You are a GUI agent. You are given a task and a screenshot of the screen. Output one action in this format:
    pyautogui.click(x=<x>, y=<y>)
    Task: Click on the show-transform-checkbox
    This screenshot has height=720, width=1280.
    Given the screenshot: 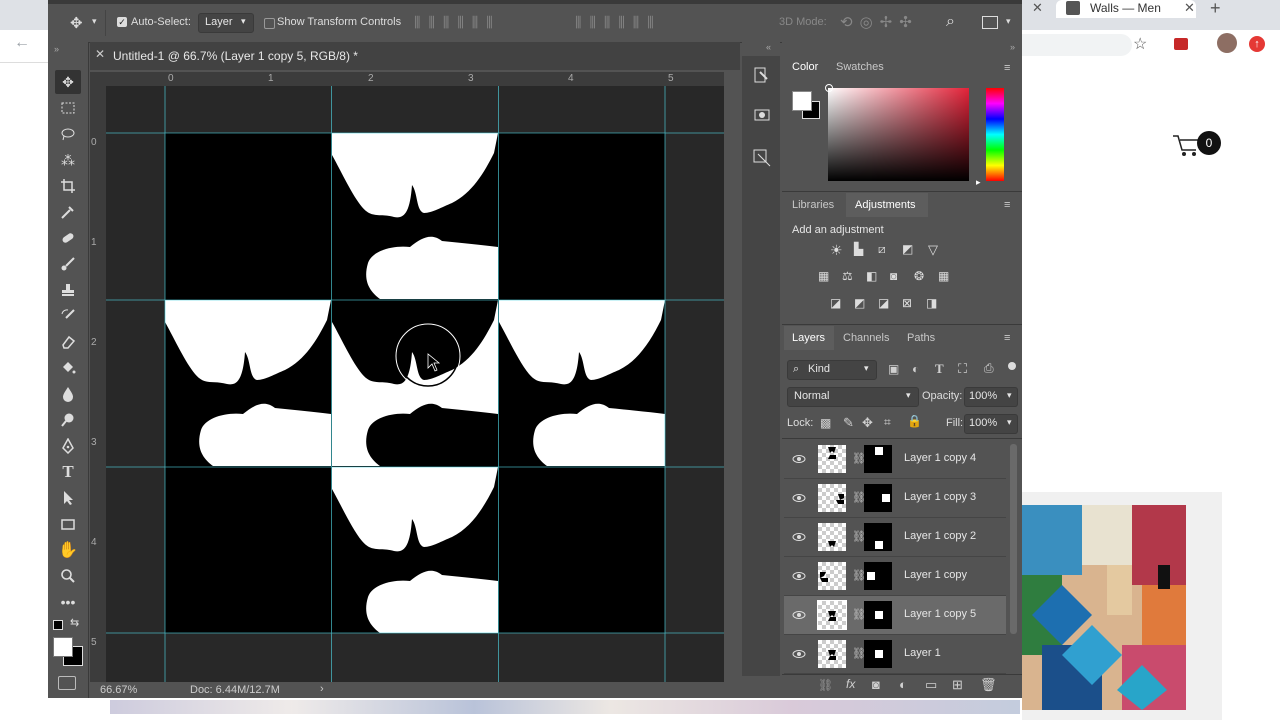 What is the action you would take?
    pyautogui.click(x=269, y=23)
    